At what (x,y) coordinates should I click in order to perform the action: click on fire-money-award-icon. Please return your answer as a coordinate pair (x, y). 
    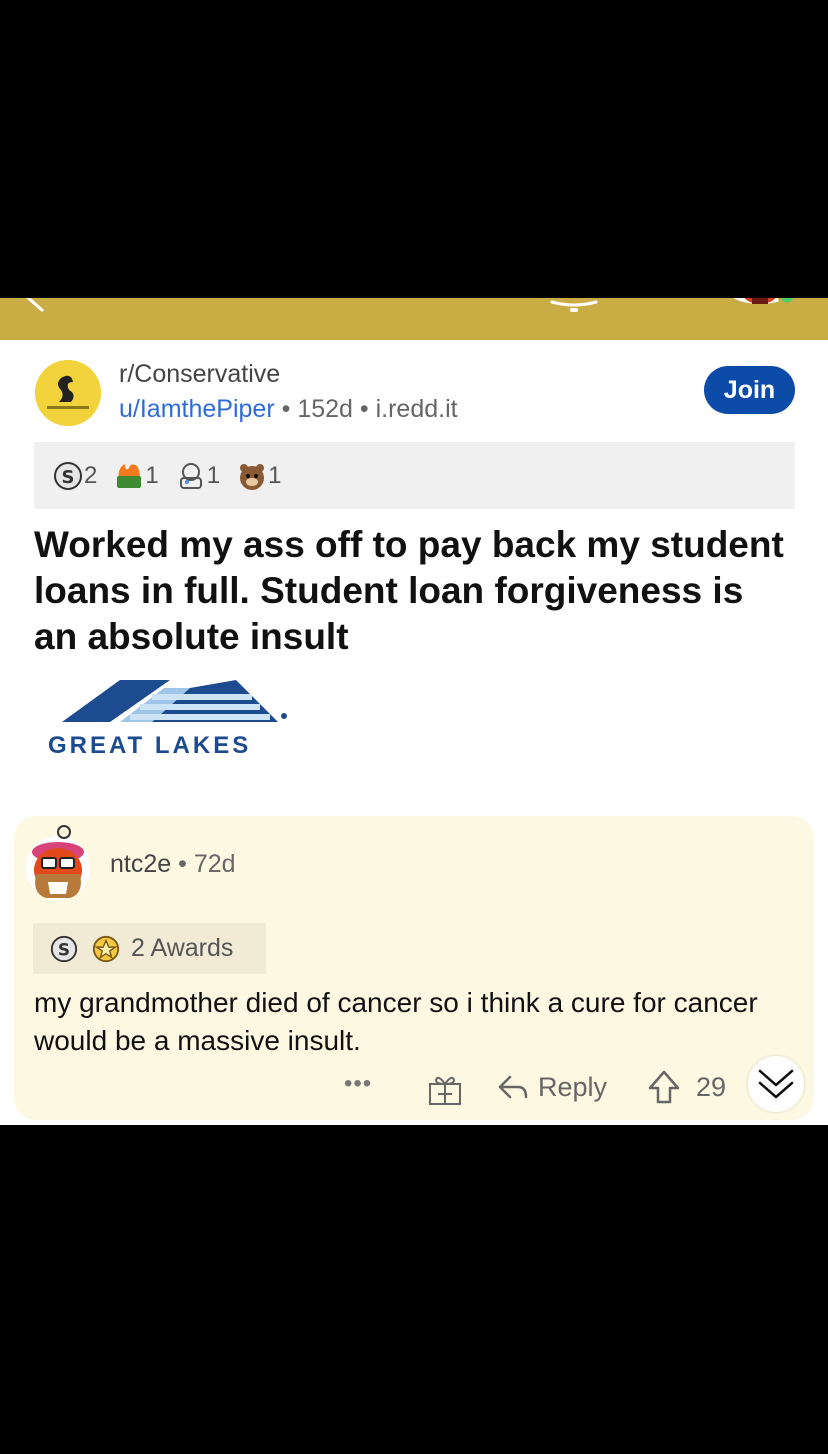
    Looking at the image, I should click on (129, 475).